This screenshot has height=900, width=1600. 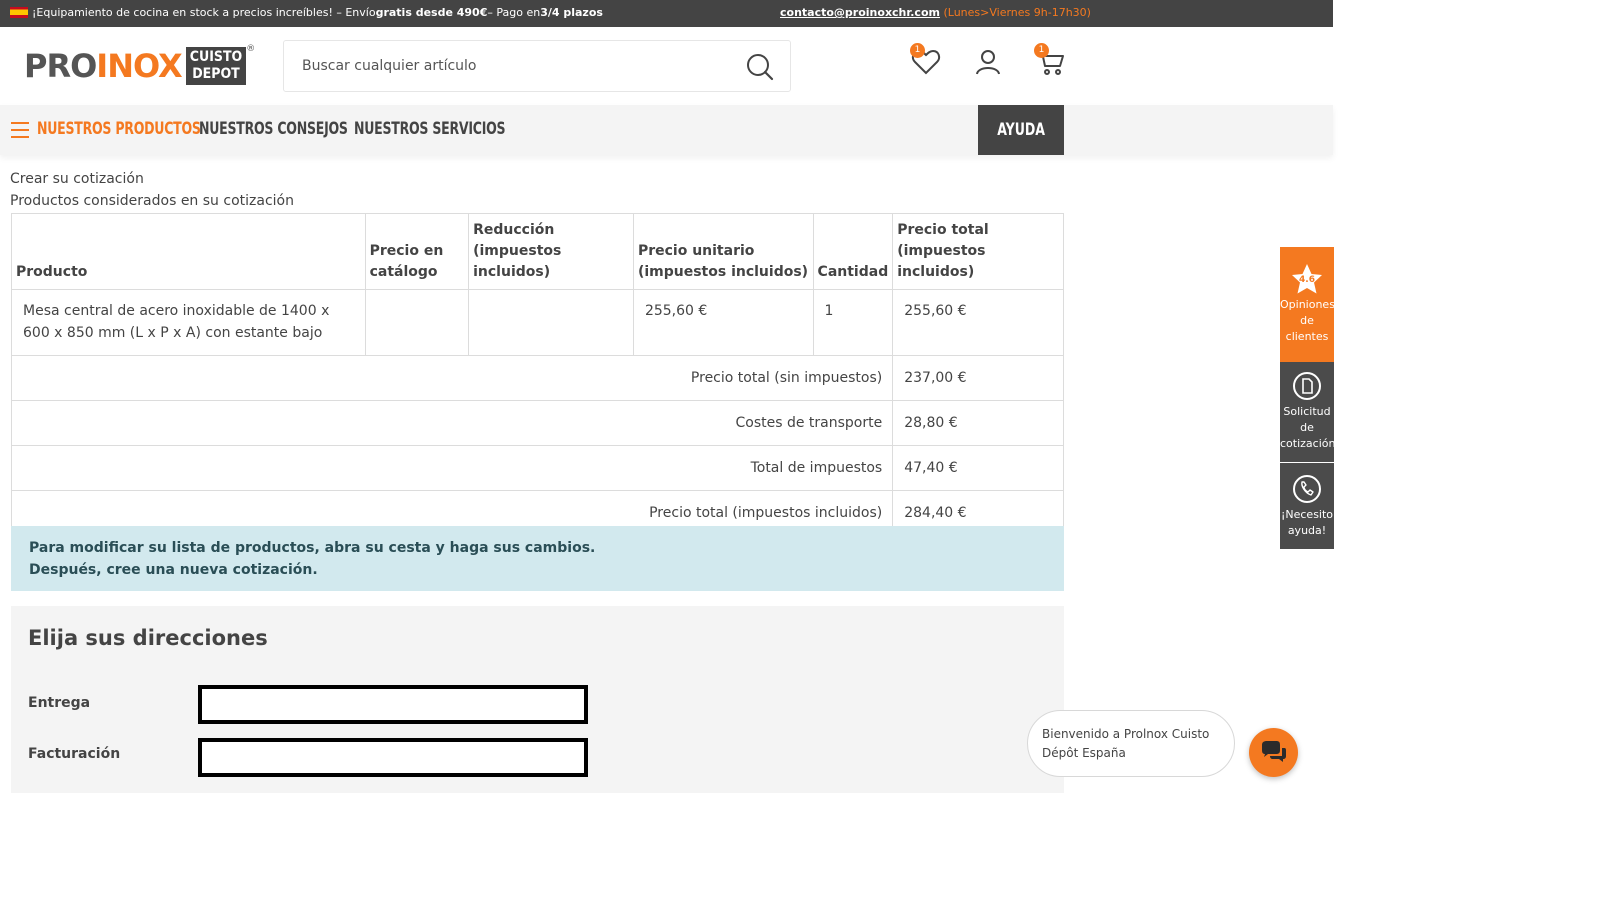 What do you see at coordinates (978, 378) in the screenshot?
I see `summary-value: 237,00 €` at bounding box center [978, 378].